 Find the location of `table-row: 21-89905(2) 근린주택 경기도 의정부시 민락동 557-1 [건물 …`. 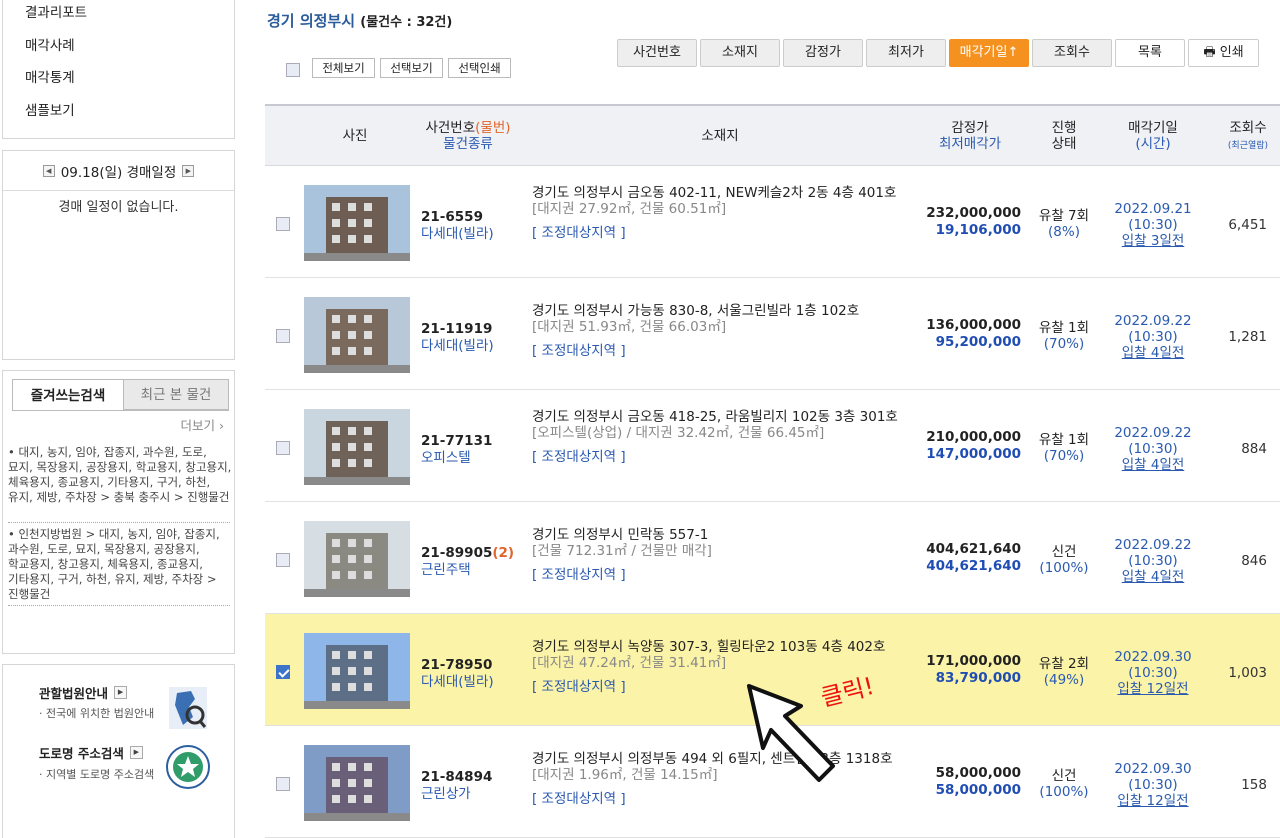

table-row: 21-89905(2) 근린주택 경기도 의정부시 민락동 557-1 [건물 … is located at coordinates (772, 558).